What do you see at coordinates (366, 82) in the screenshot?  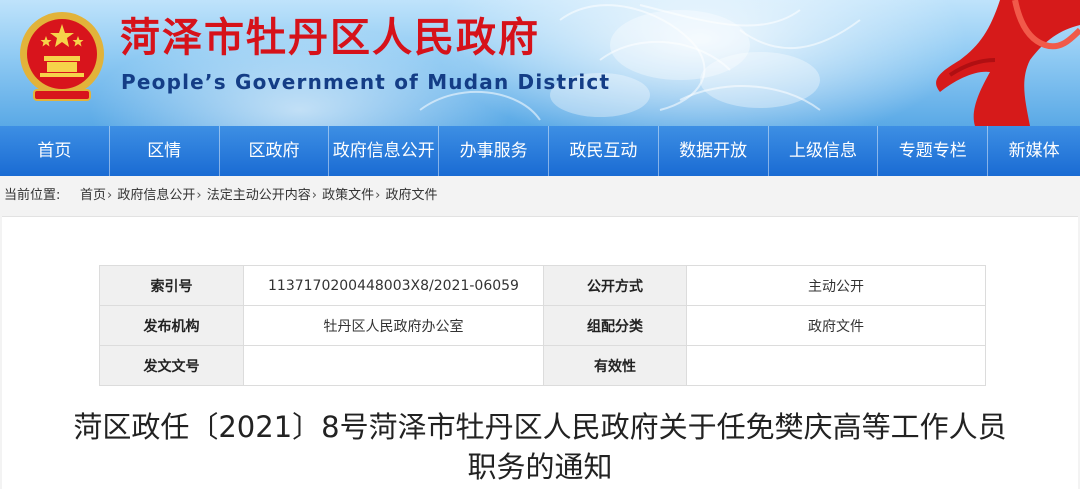 I see `site-subtitle: People’s Government of Mudan District` at bounding box center [366, 82].